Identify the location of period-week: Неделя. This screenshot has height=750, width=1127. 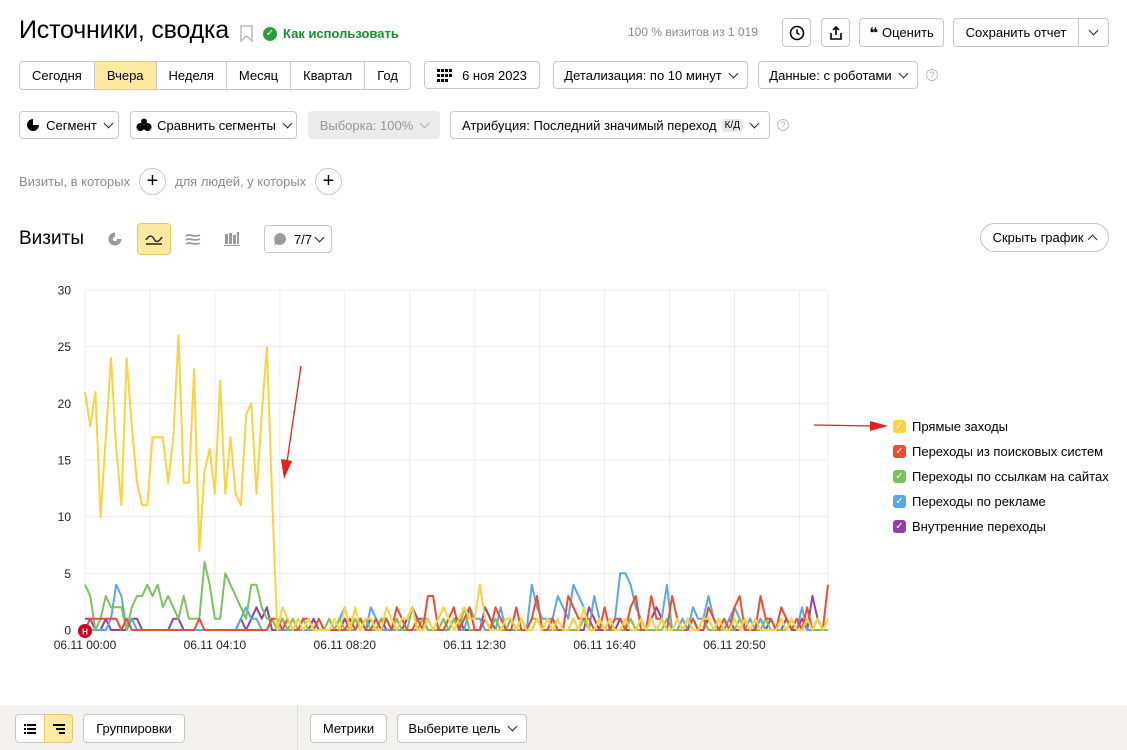
(192, 75).